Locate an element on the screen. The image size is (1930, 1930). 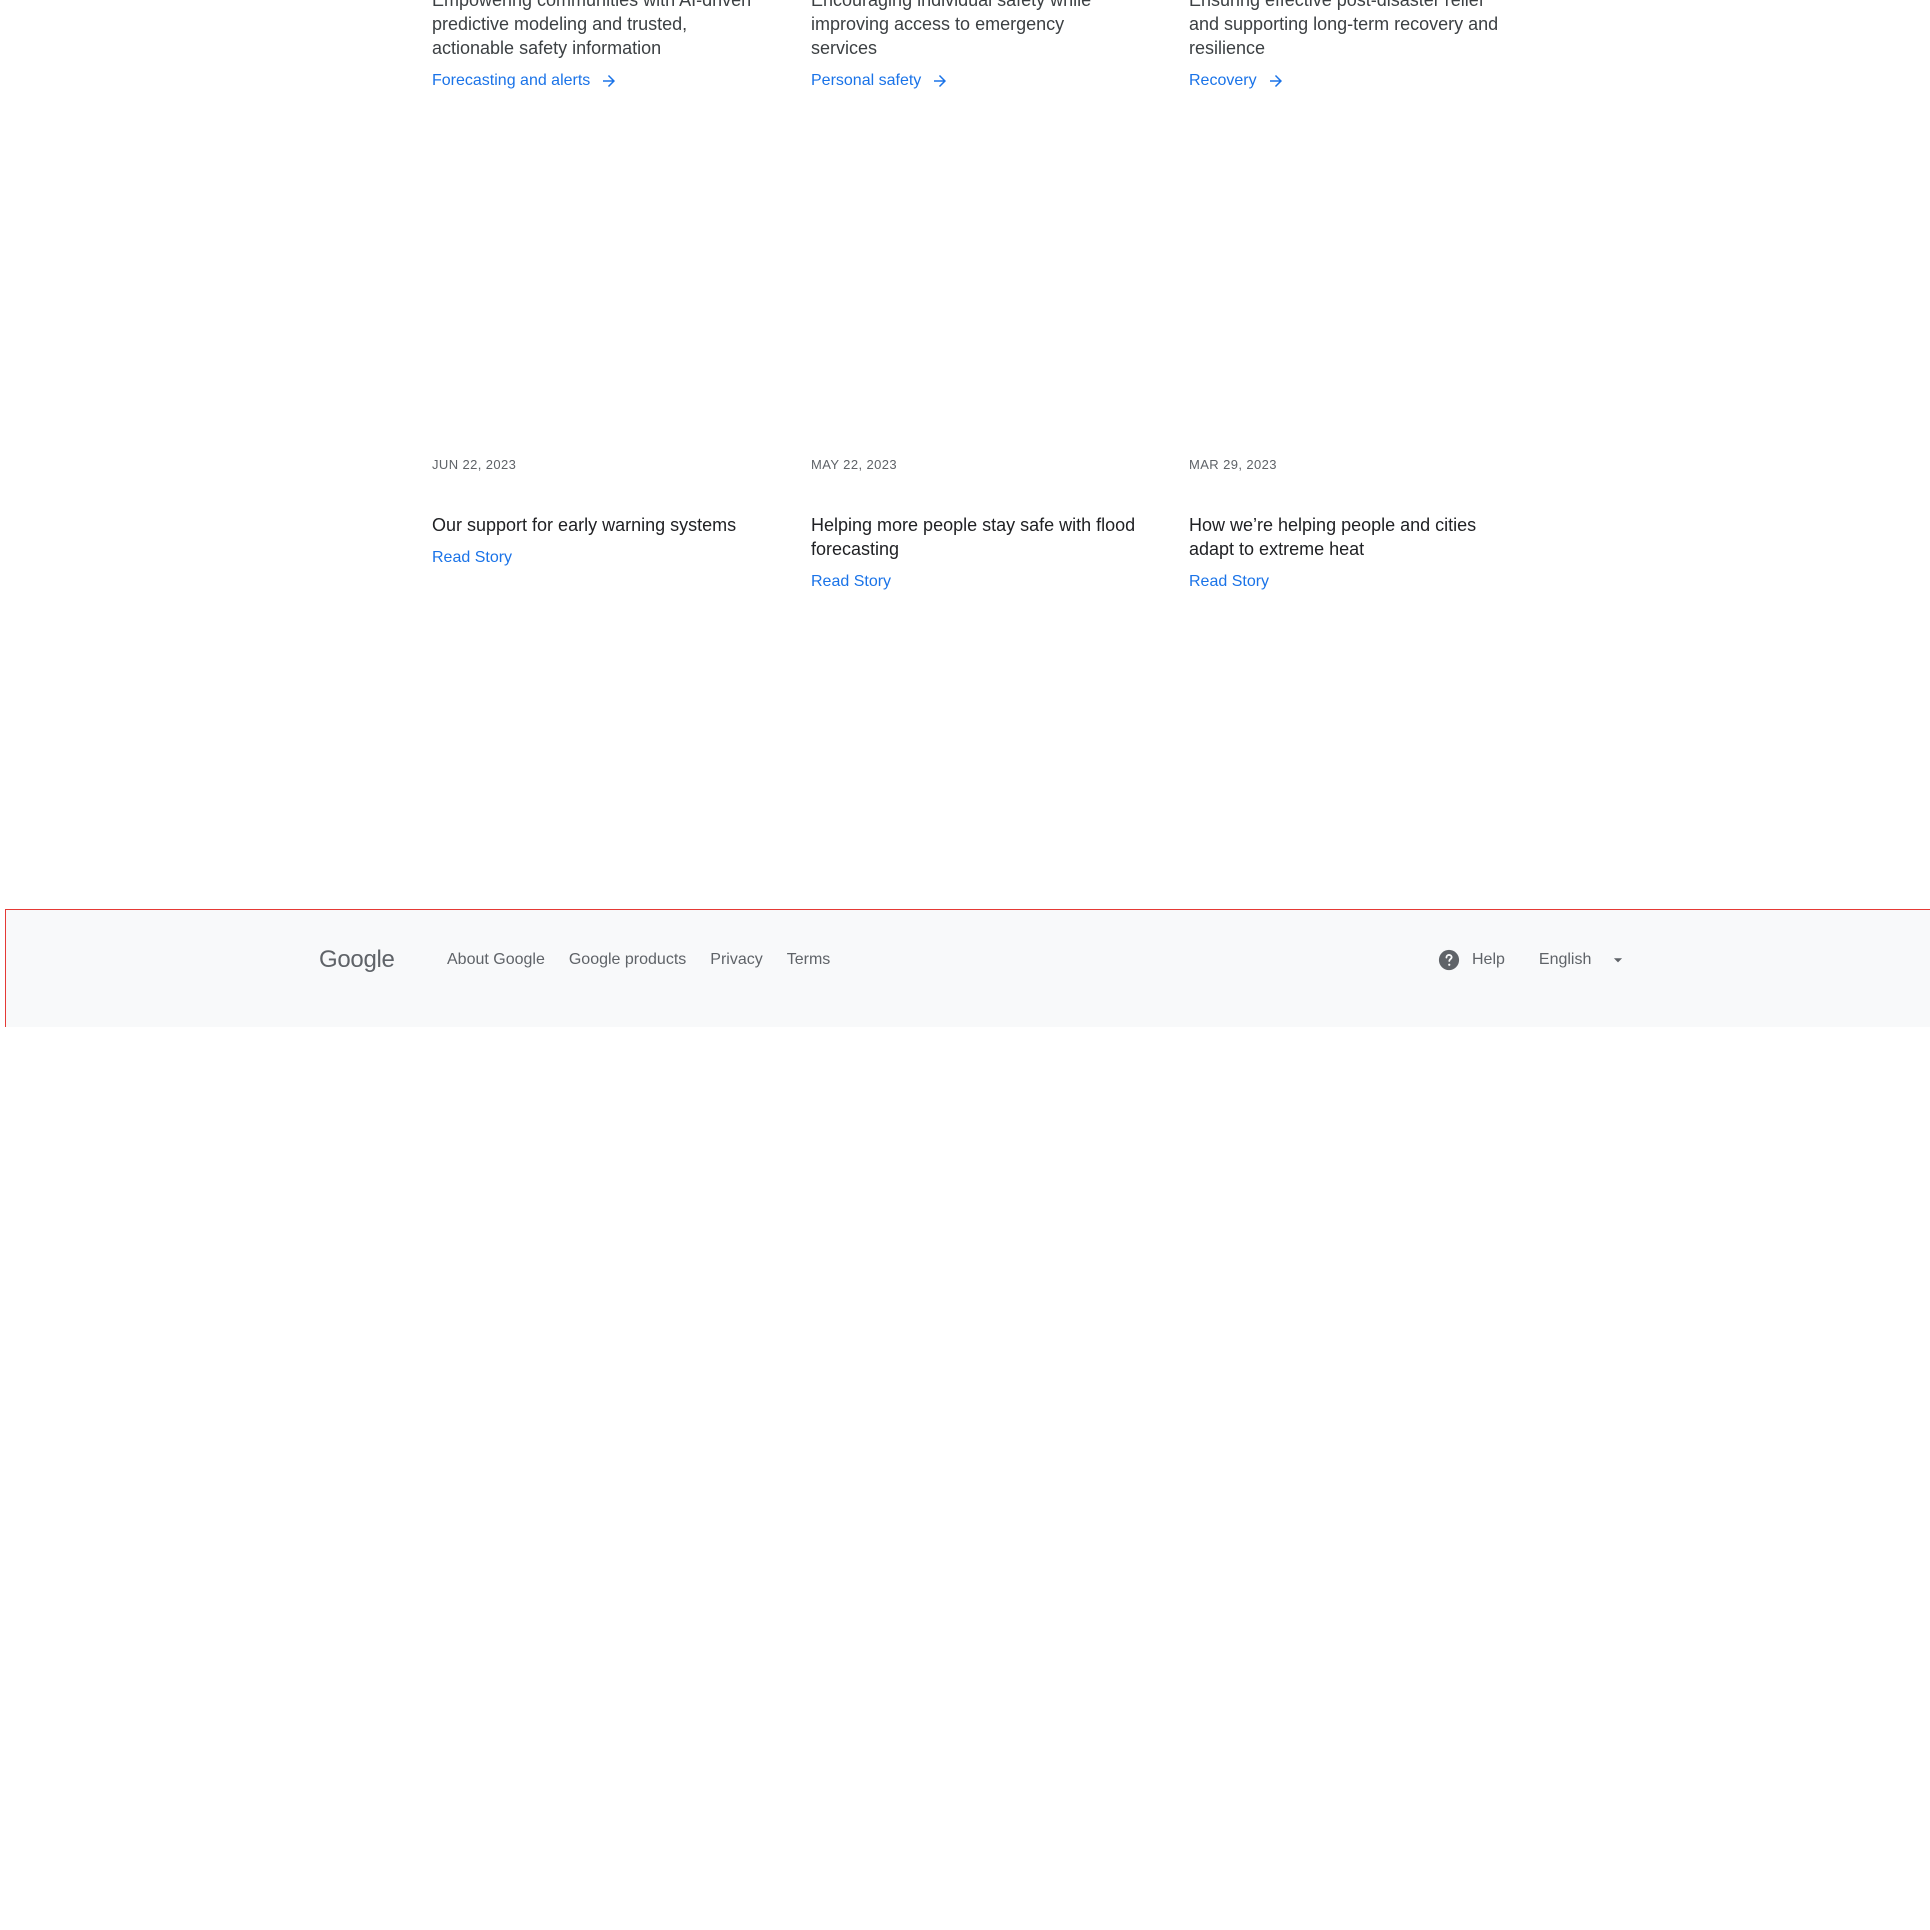
feature-link-label: Personal safety is located at coordinates (866, 80).